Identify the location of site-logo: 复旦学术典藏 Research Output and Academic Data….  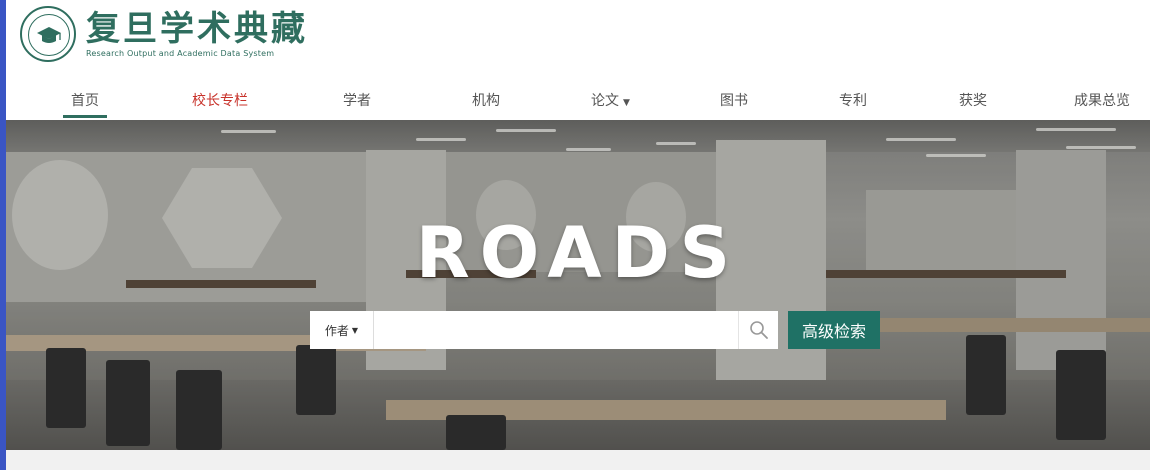
(164, 34).